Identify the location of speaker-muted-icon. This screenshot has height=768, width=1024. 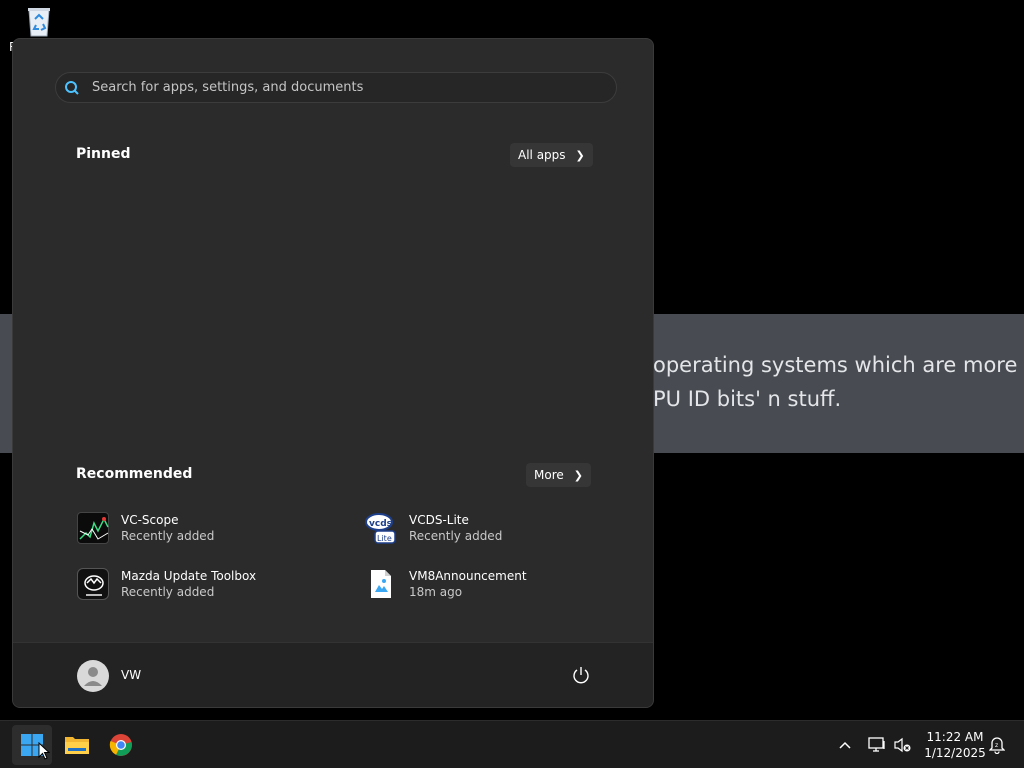
(902, 745).